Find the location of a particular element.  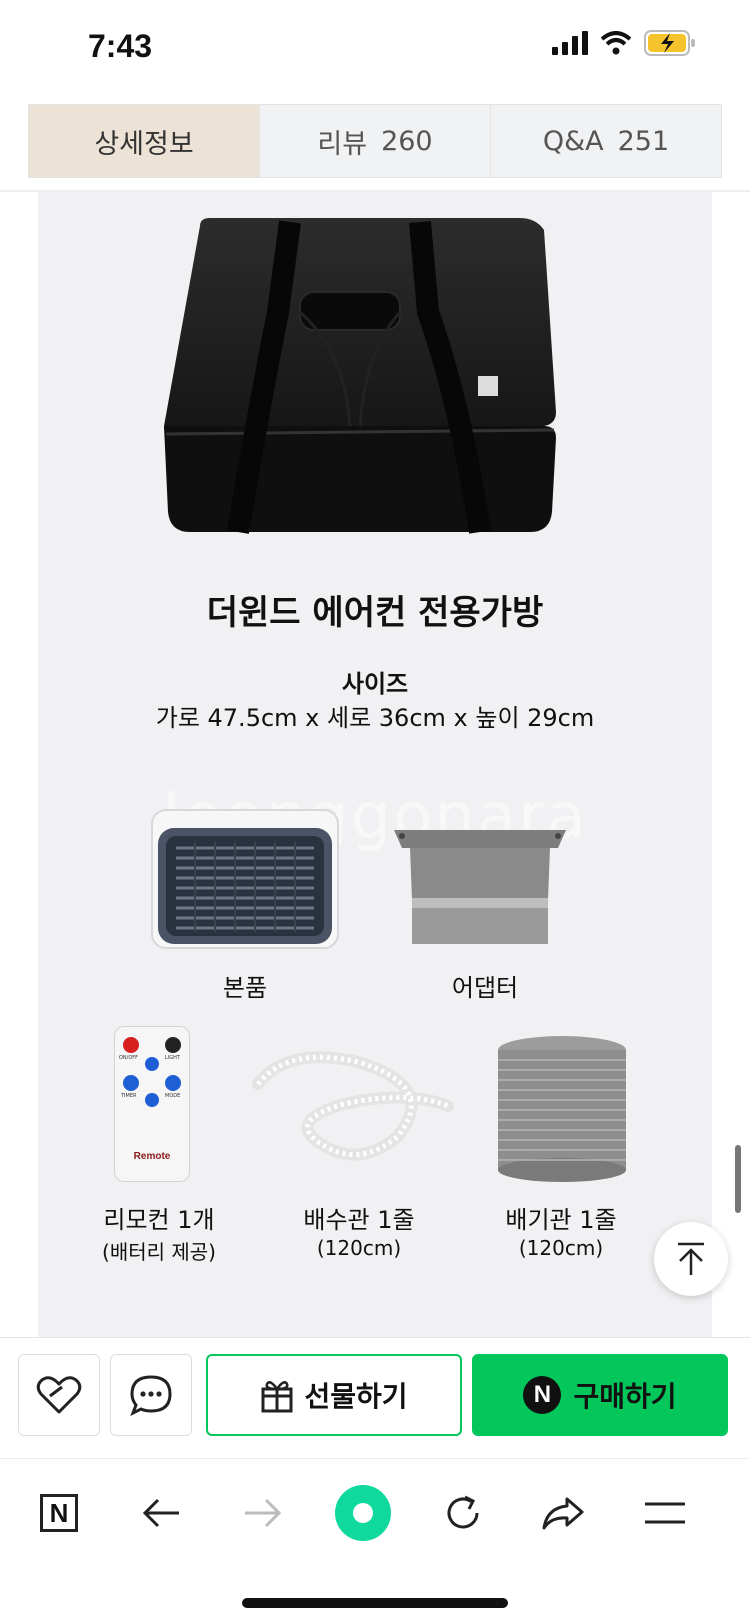

gift-button: 선물하기 is located at coordinates (334, 1395).